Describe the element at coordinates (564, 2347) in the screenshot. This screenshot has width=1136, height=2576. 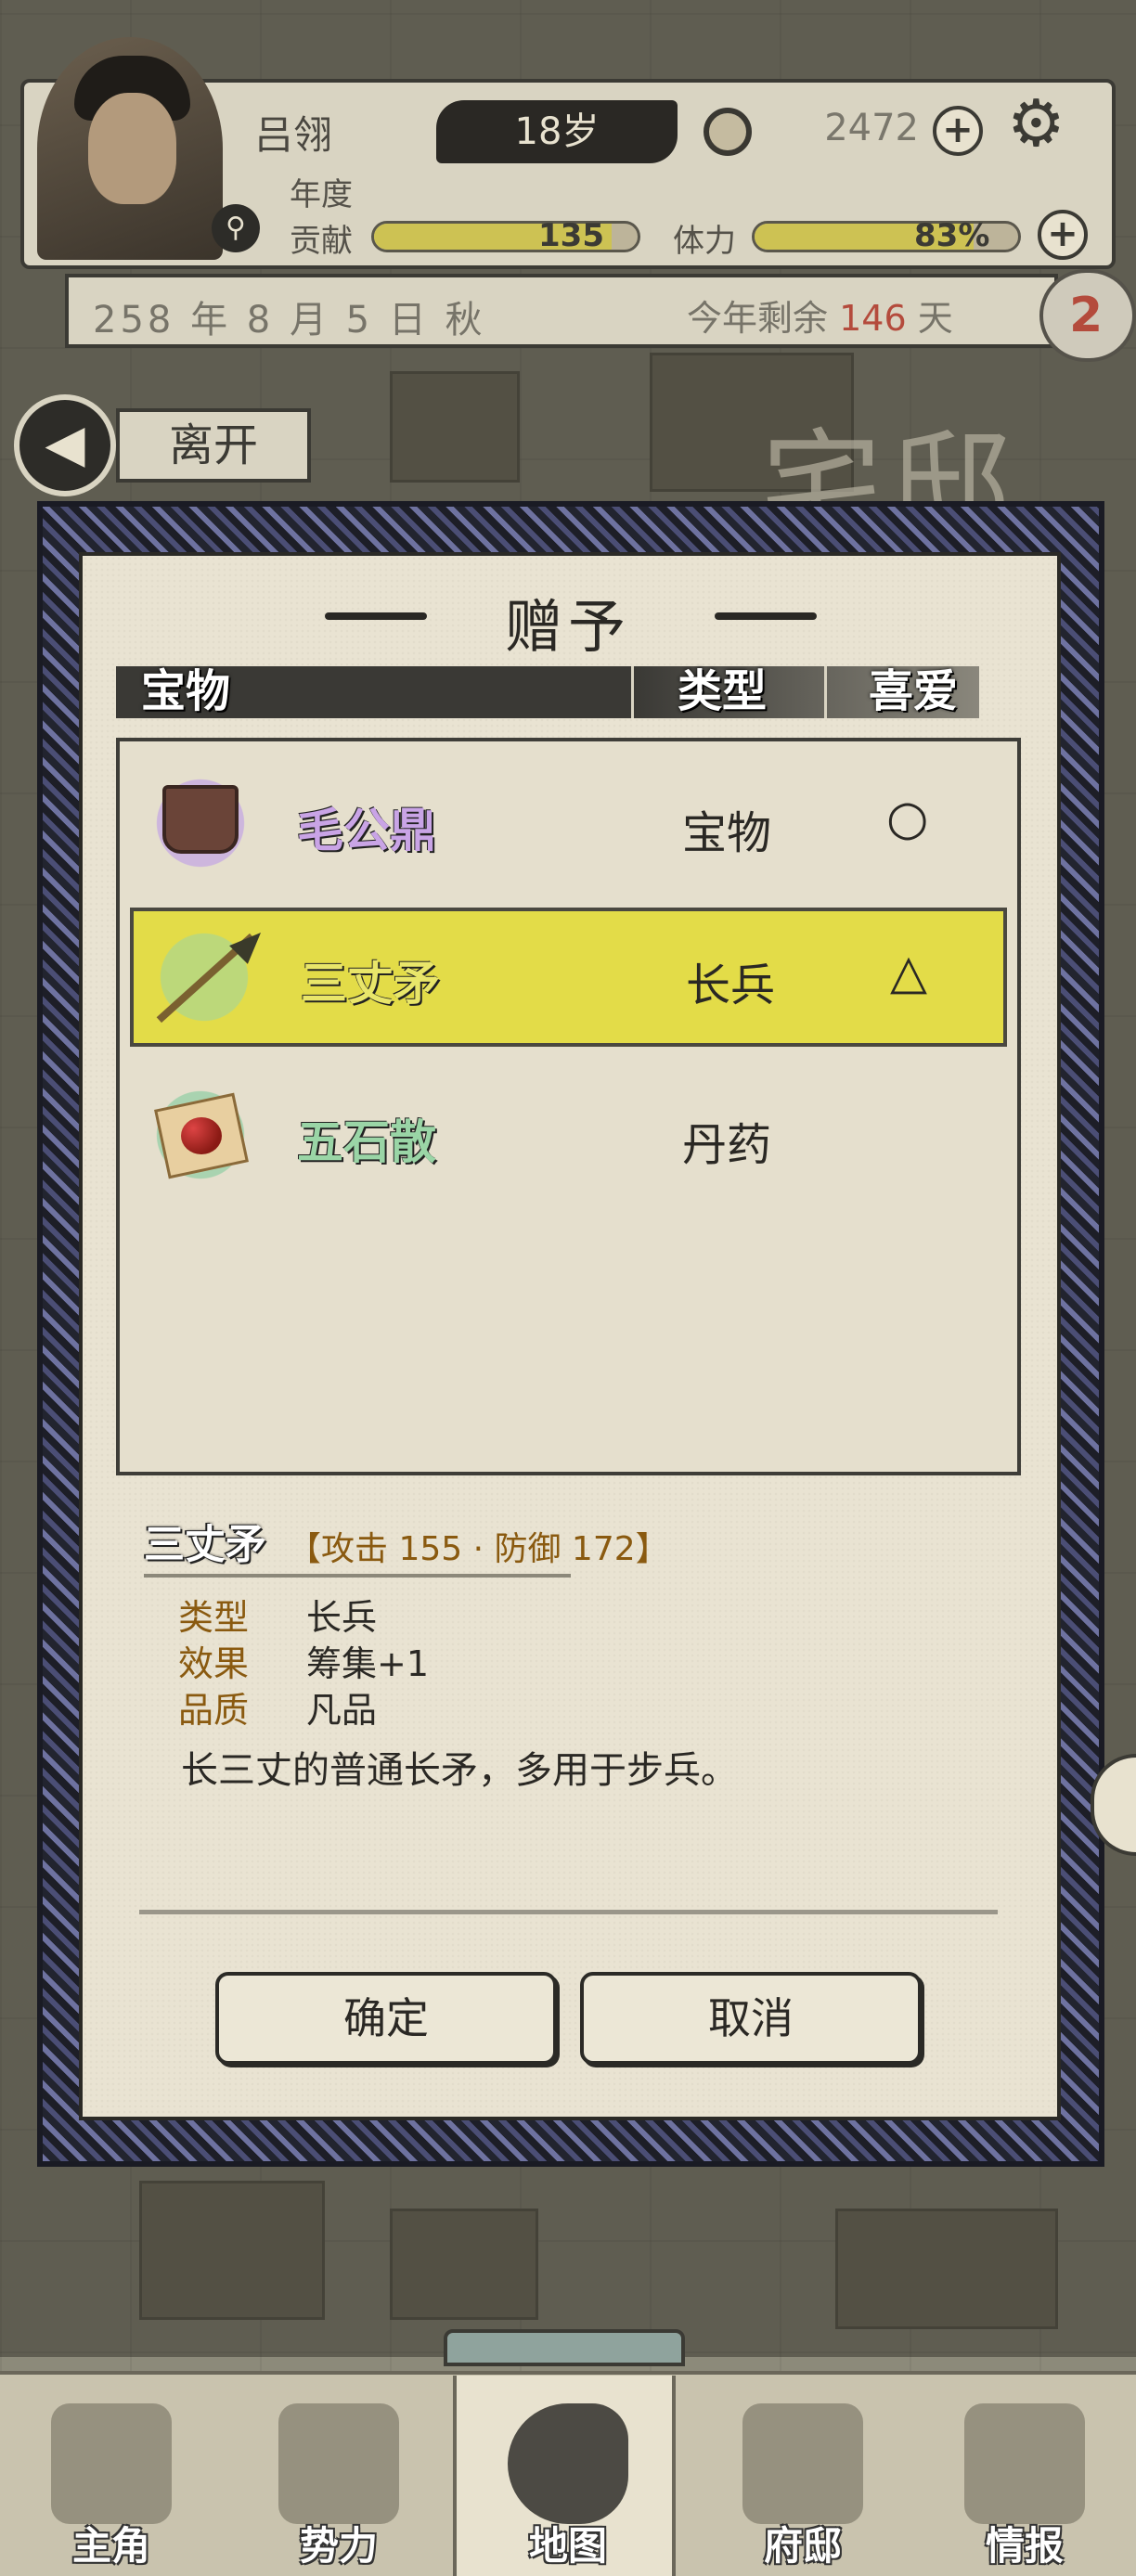
I see `active-tab-cap` at that location.